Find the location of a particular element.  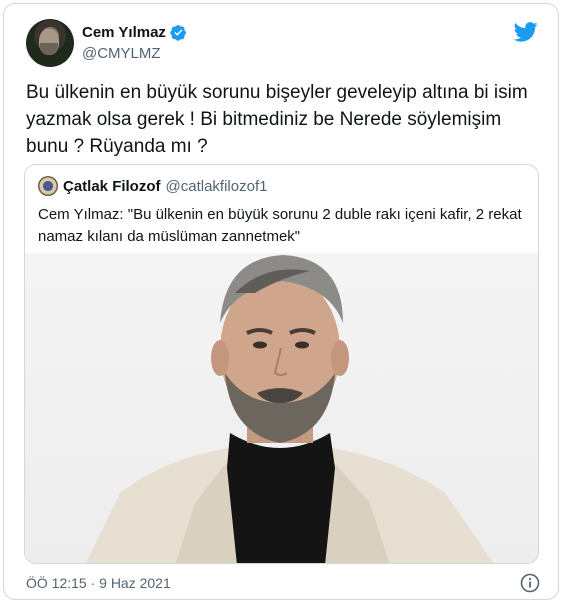

quoted-author-avatar is located at coordinates (48, 186).